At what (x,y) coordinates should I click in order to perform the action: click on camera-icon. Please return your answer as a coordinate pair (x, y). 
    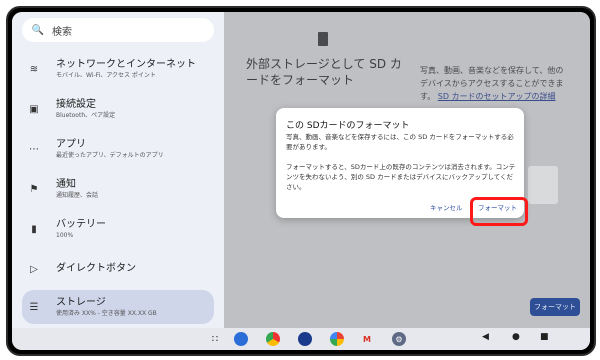
    Looking at the image, I should click on (305, 339).